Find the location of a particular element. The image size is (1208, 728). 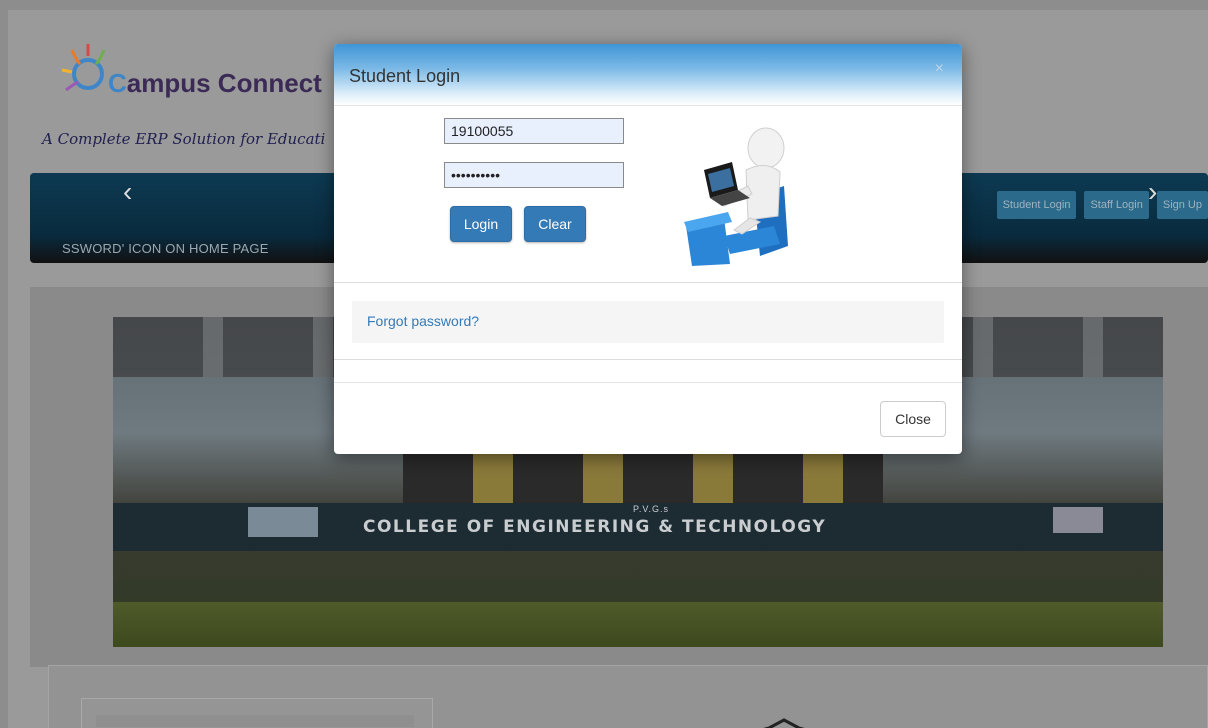

password-input is located at coordinates (534, 175).